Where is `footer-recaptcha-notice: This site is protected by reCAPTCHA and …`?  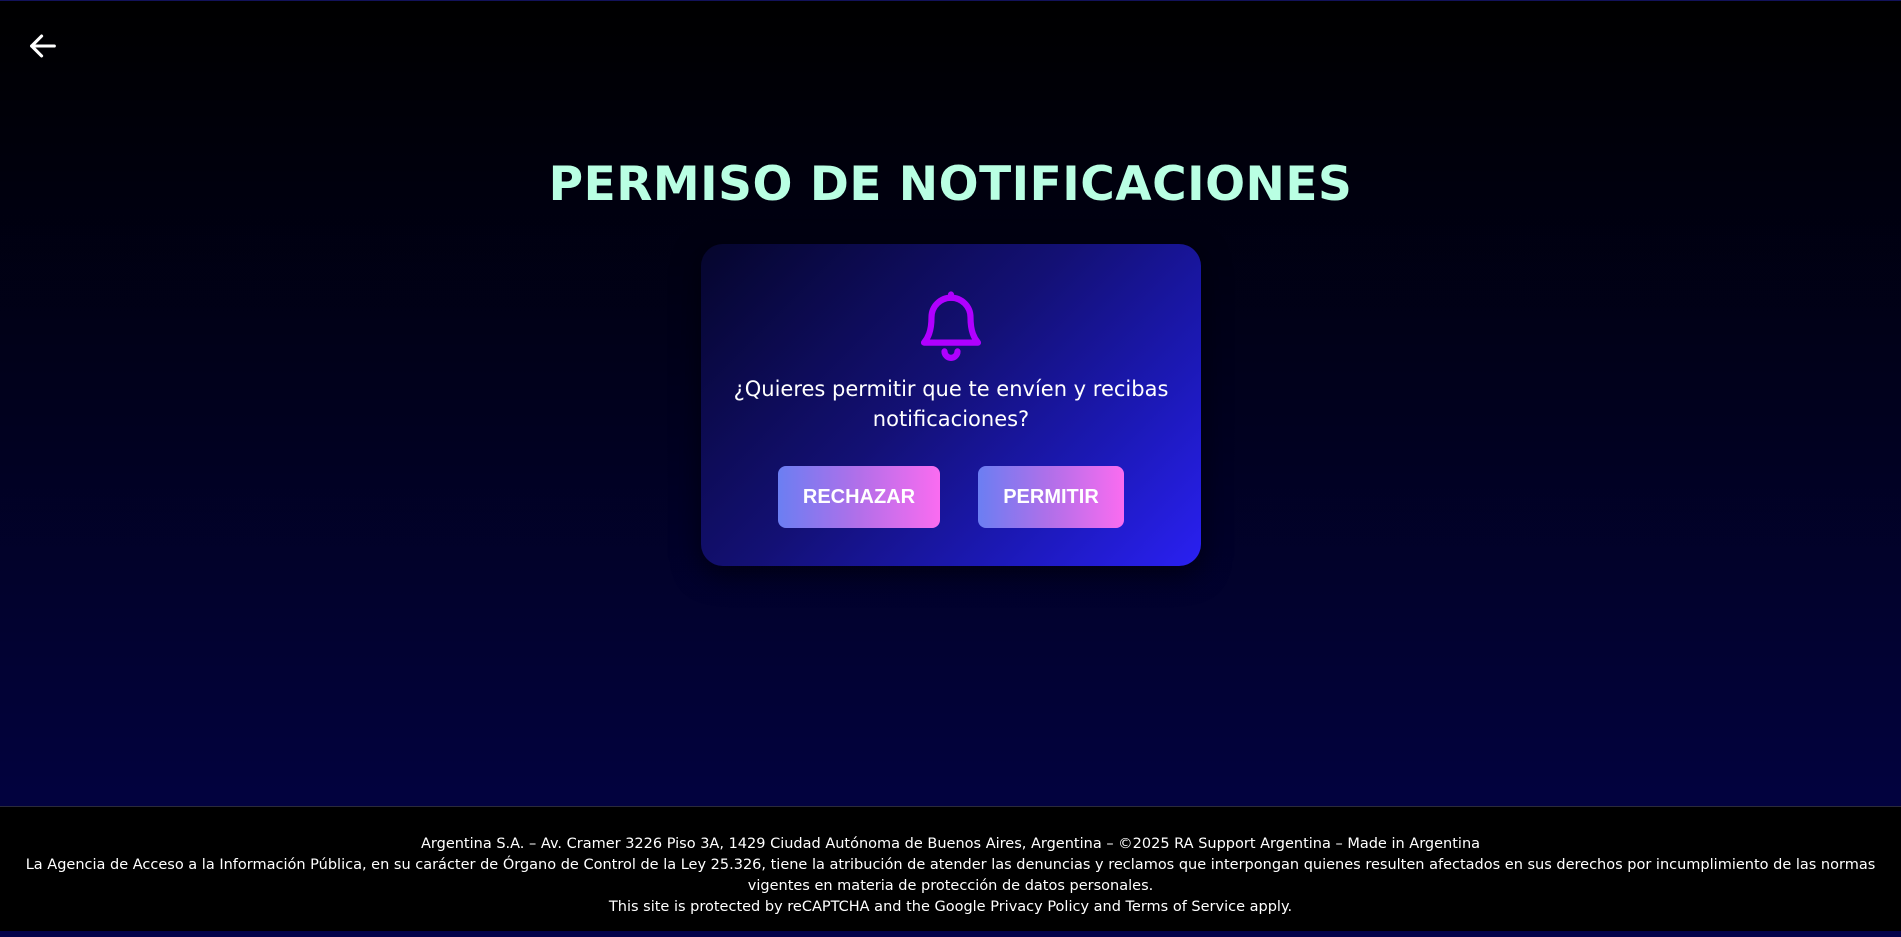 footer-recaptcha-notice: This site is protected by reCAPTCHA and … is located at coordinates (950, 907).